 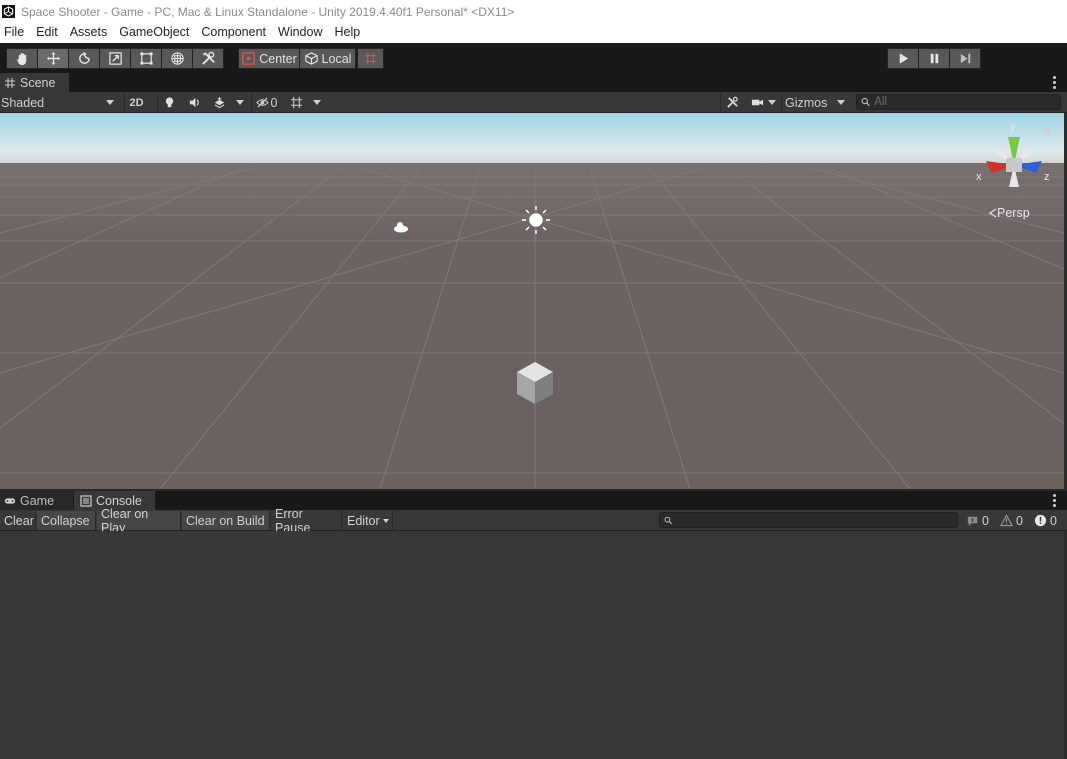 What do you see at coordinates (146, 58) in the screenshot?
I see `rect-tool-button` at bounding box center [146, 58].